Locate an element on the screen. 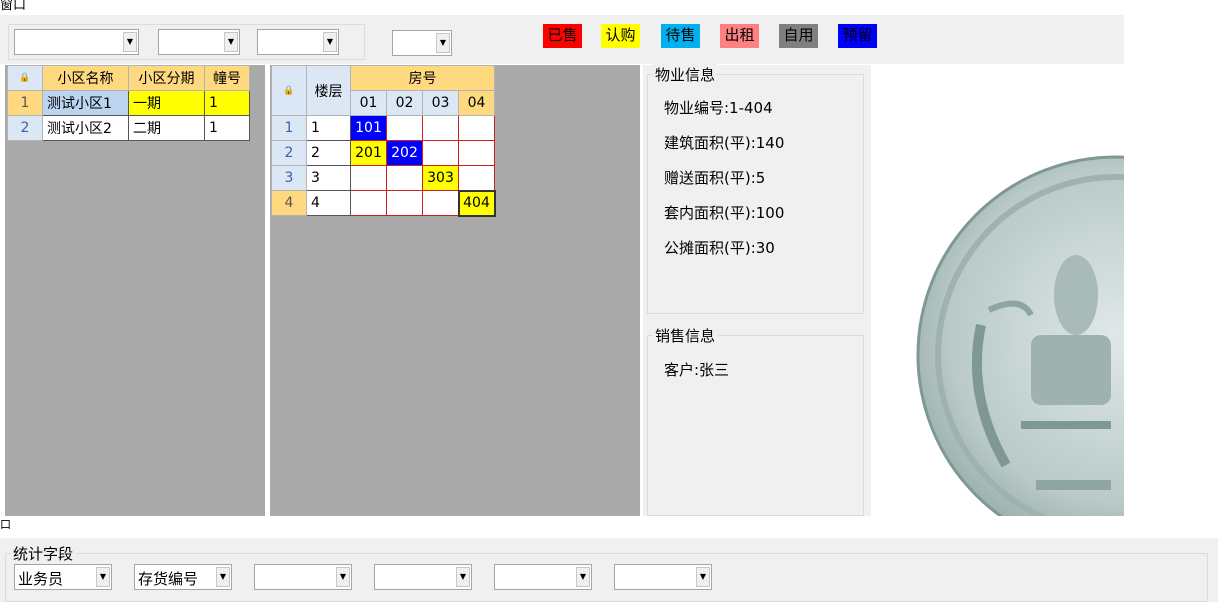 This screenshot has width=1228, height=602. stats-title: 统计字段 is located at coordinates (43, 553).